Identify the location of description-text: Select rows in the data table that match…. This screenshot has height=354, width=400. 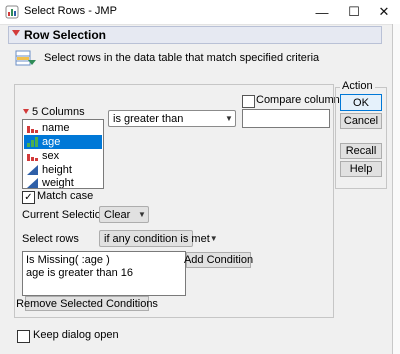
(182, 58).